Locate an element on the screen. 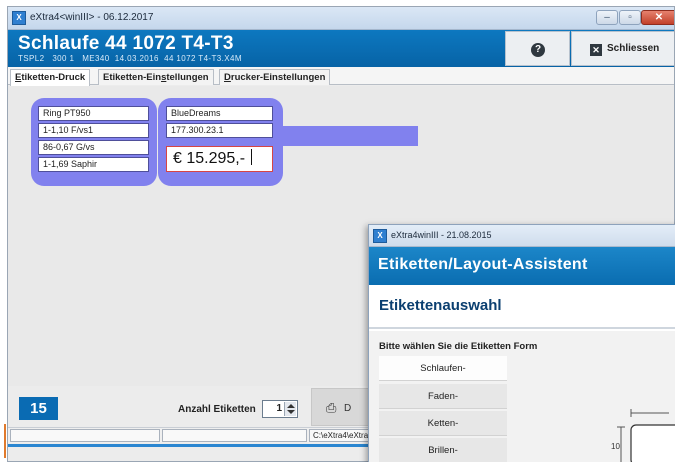 The height and width of the screenshot is (462, 675). maximize-icon: ▫ is located at coordinates (630, 17).